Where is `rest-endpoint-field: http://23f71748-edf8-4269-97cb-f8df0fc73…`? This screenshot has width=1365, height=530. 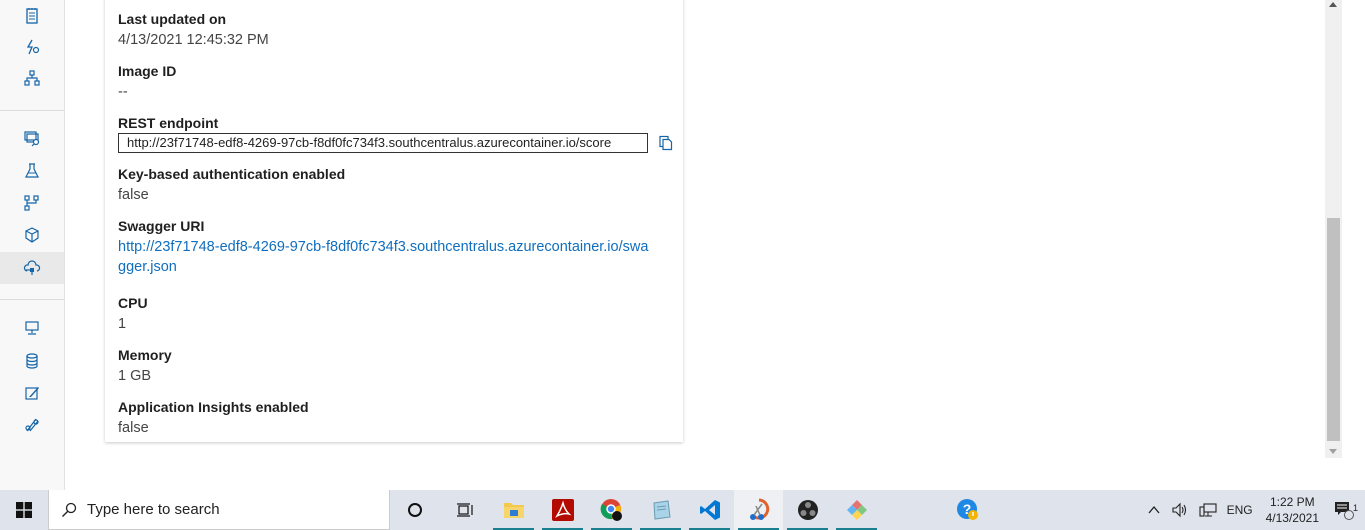 rest-endpoint-field: http://23f71748-edf8-4269-97cb-f8df0fc73… is located at coordinates (383, 143).